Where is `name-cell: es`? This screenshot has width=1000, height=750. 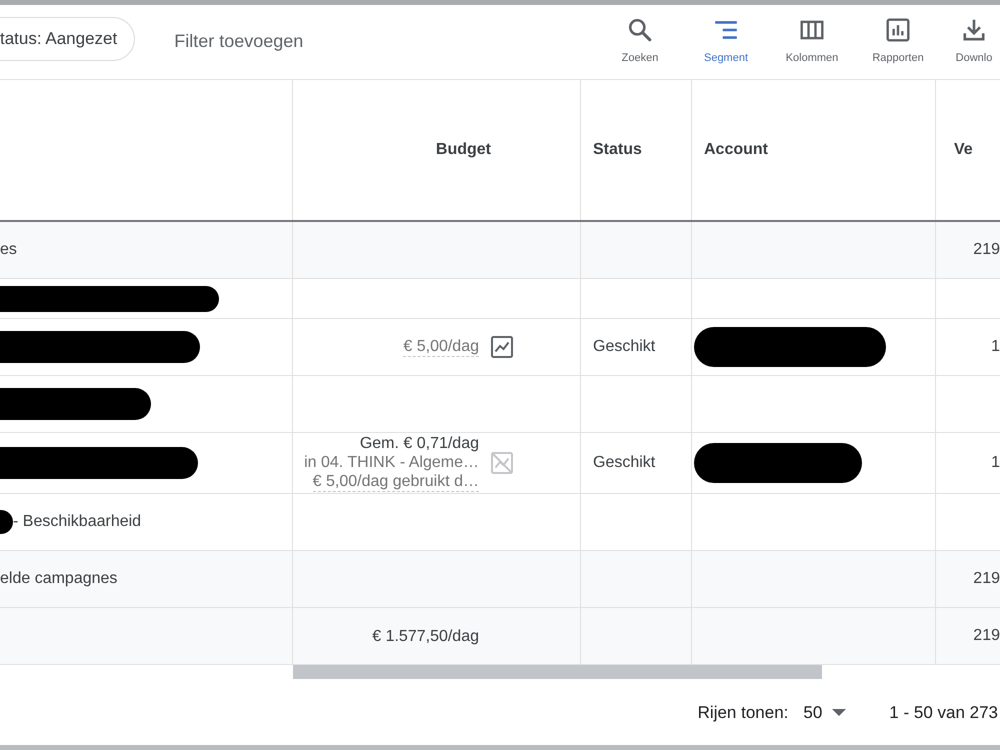 name-cell: es is located at coordinates (8, 250).